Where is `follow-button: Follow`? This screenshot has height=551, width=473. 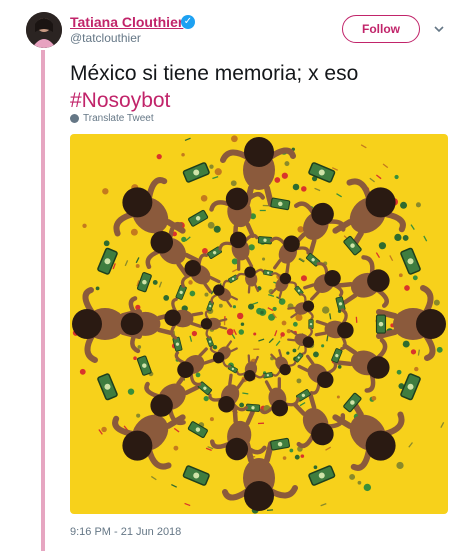 follow-button: Follow is located at coordinates (381, 29).